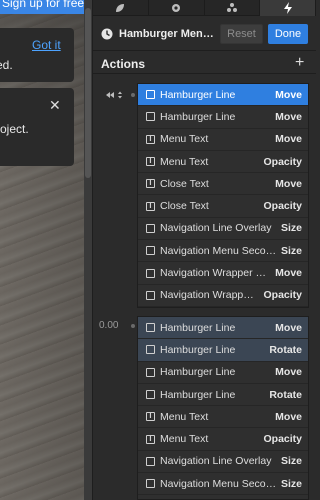 Image resolution: width=320 pixels, height=500 pixels. Describe the element at coordinates (107, 34) in the screenshot. I see `clock-icon` at that location.